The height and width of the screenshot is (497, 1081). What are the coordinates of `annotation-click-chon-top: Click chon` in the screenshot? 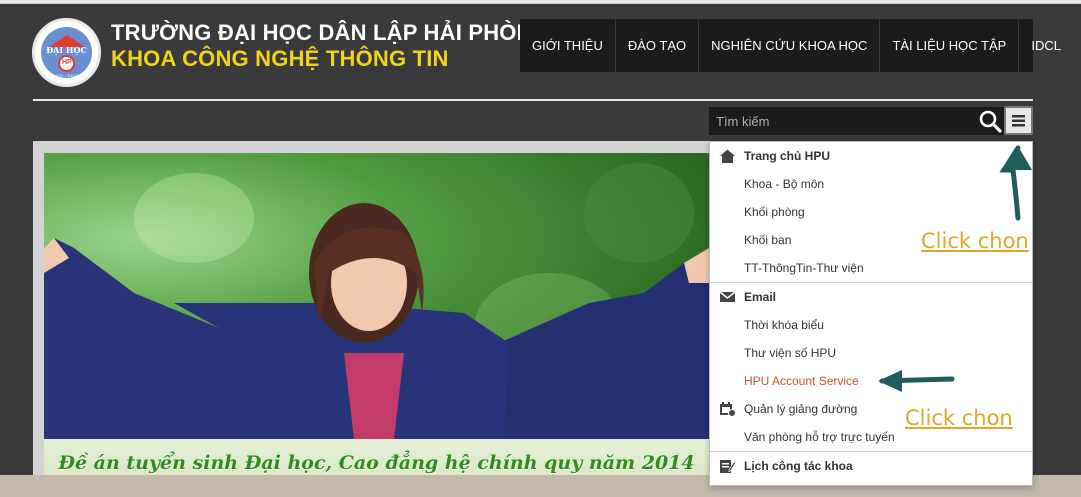 It's located at (975, 241).